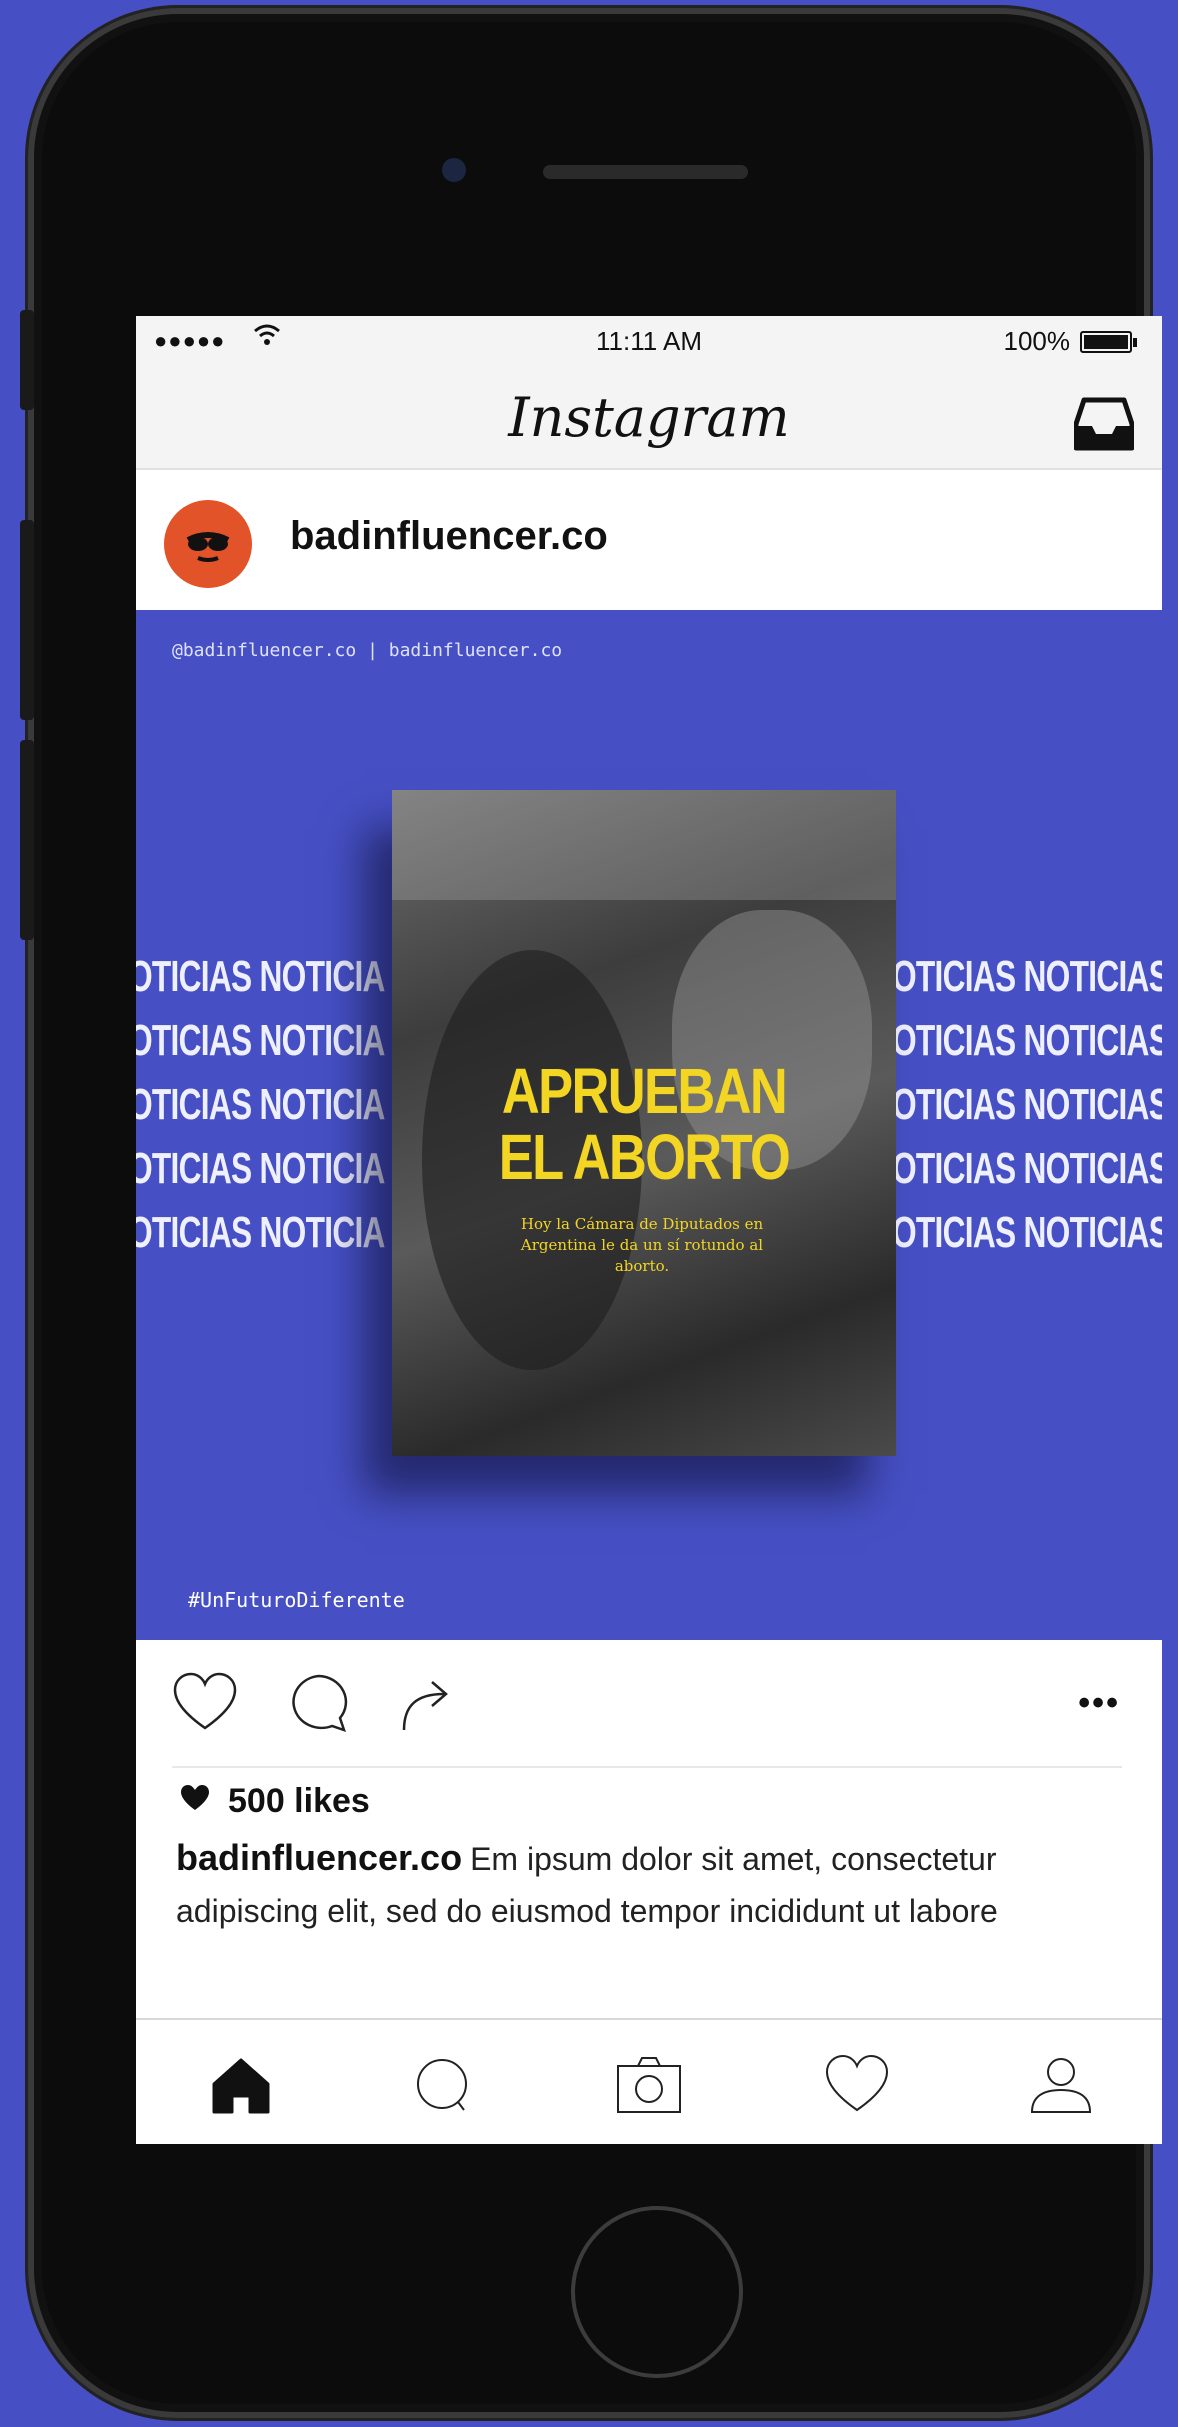  I want to click on earpiece-speaker, so click(645, 172).